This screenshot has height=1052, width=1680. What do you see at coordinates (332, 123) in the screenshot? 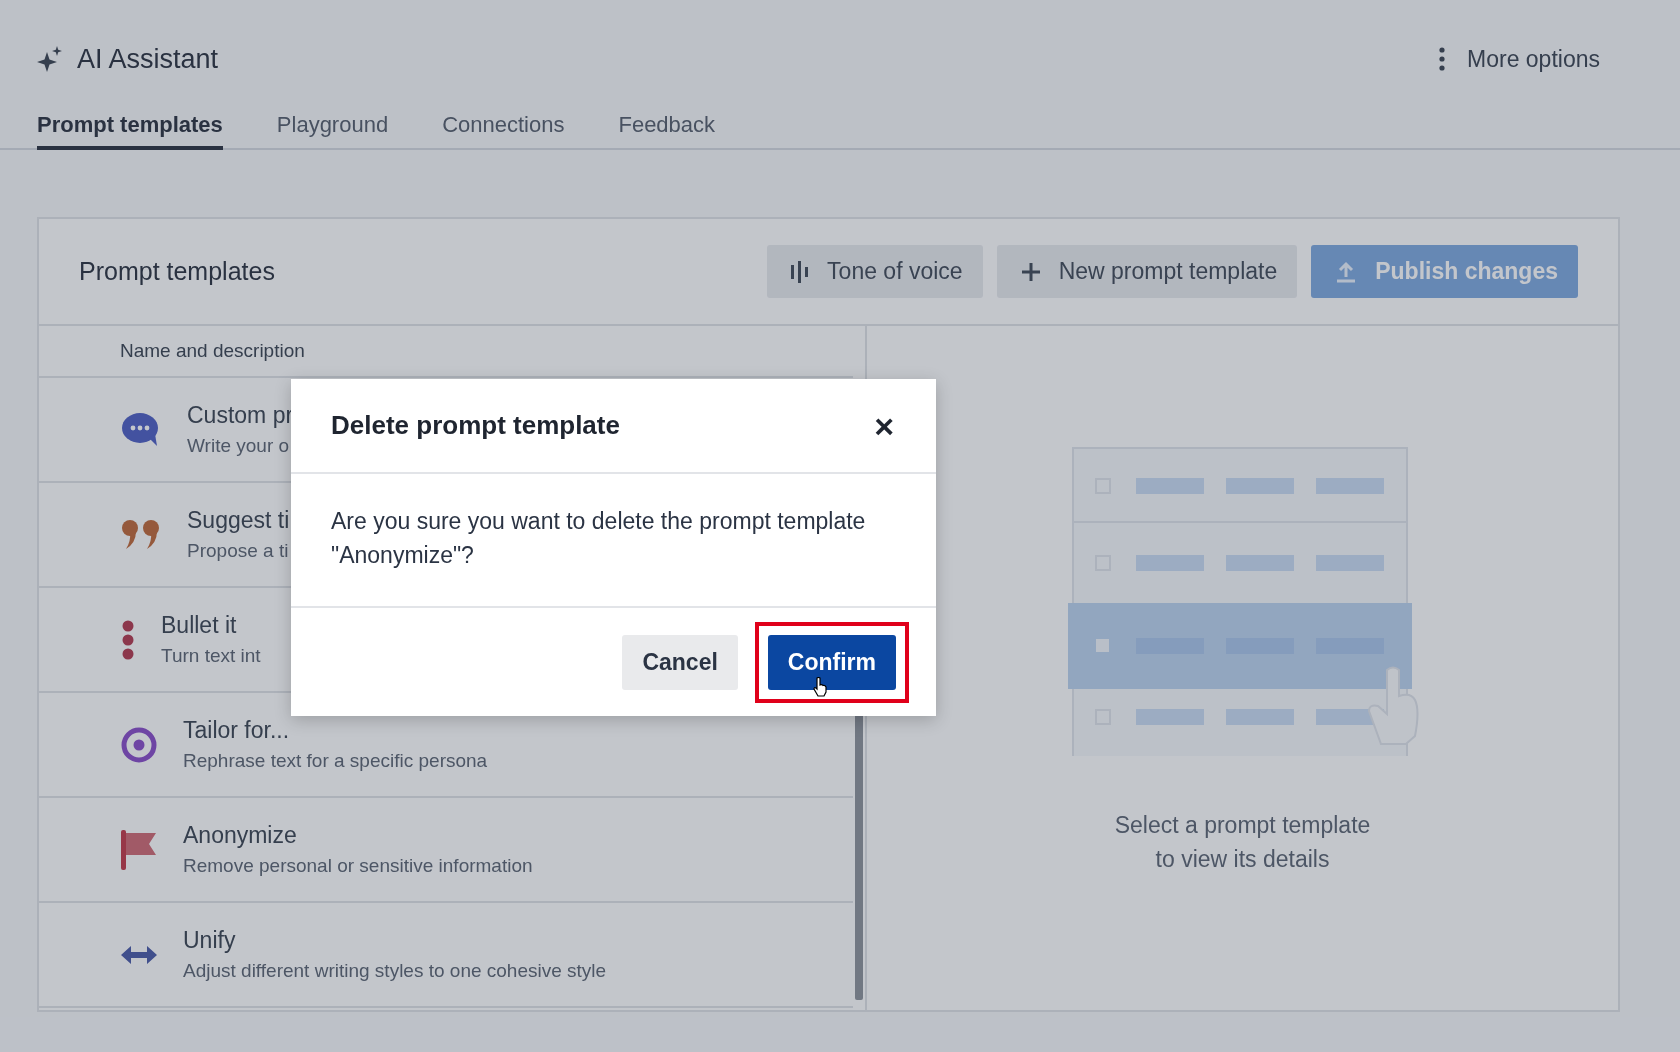
I see `tab: Playground` at bounding box center [332, 123].